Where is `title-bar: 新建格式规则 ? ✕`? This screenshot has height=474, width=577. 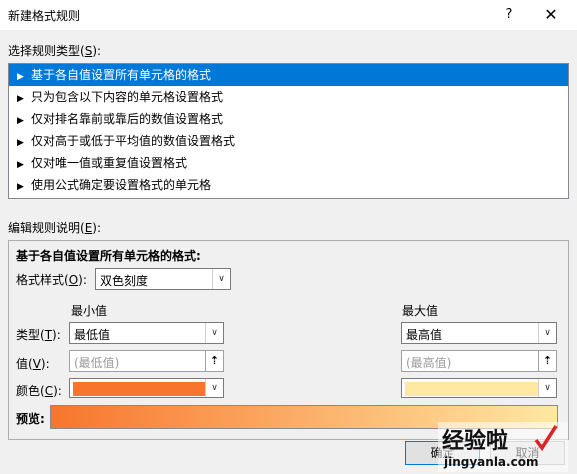 title-bar: 新建格式规则 ? ✕ is located at coordinates (288, 15).